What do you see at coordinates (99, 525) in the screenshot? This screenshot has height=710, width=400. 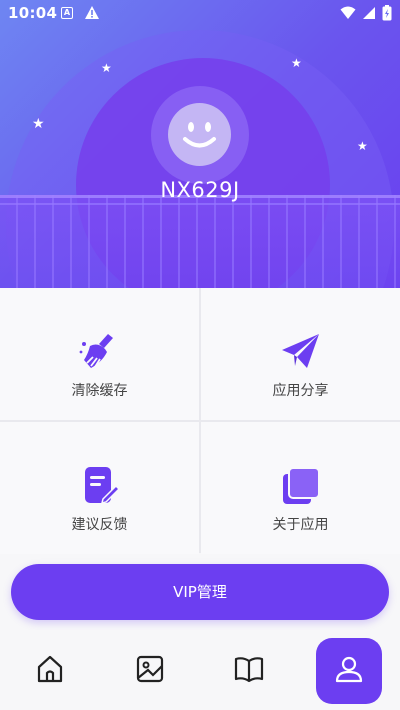 I see `feedback-label: 建议反馈` at bounding box center [99, 525].